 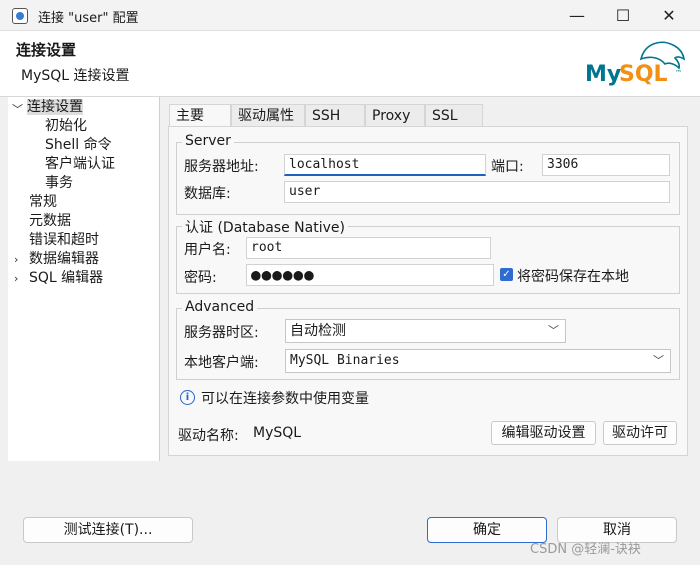 What do you see at coordinates (425, 331) in the screenshot?
I see `timezone-select: 自动检测 ﹀` at bounding box center [425, 331].